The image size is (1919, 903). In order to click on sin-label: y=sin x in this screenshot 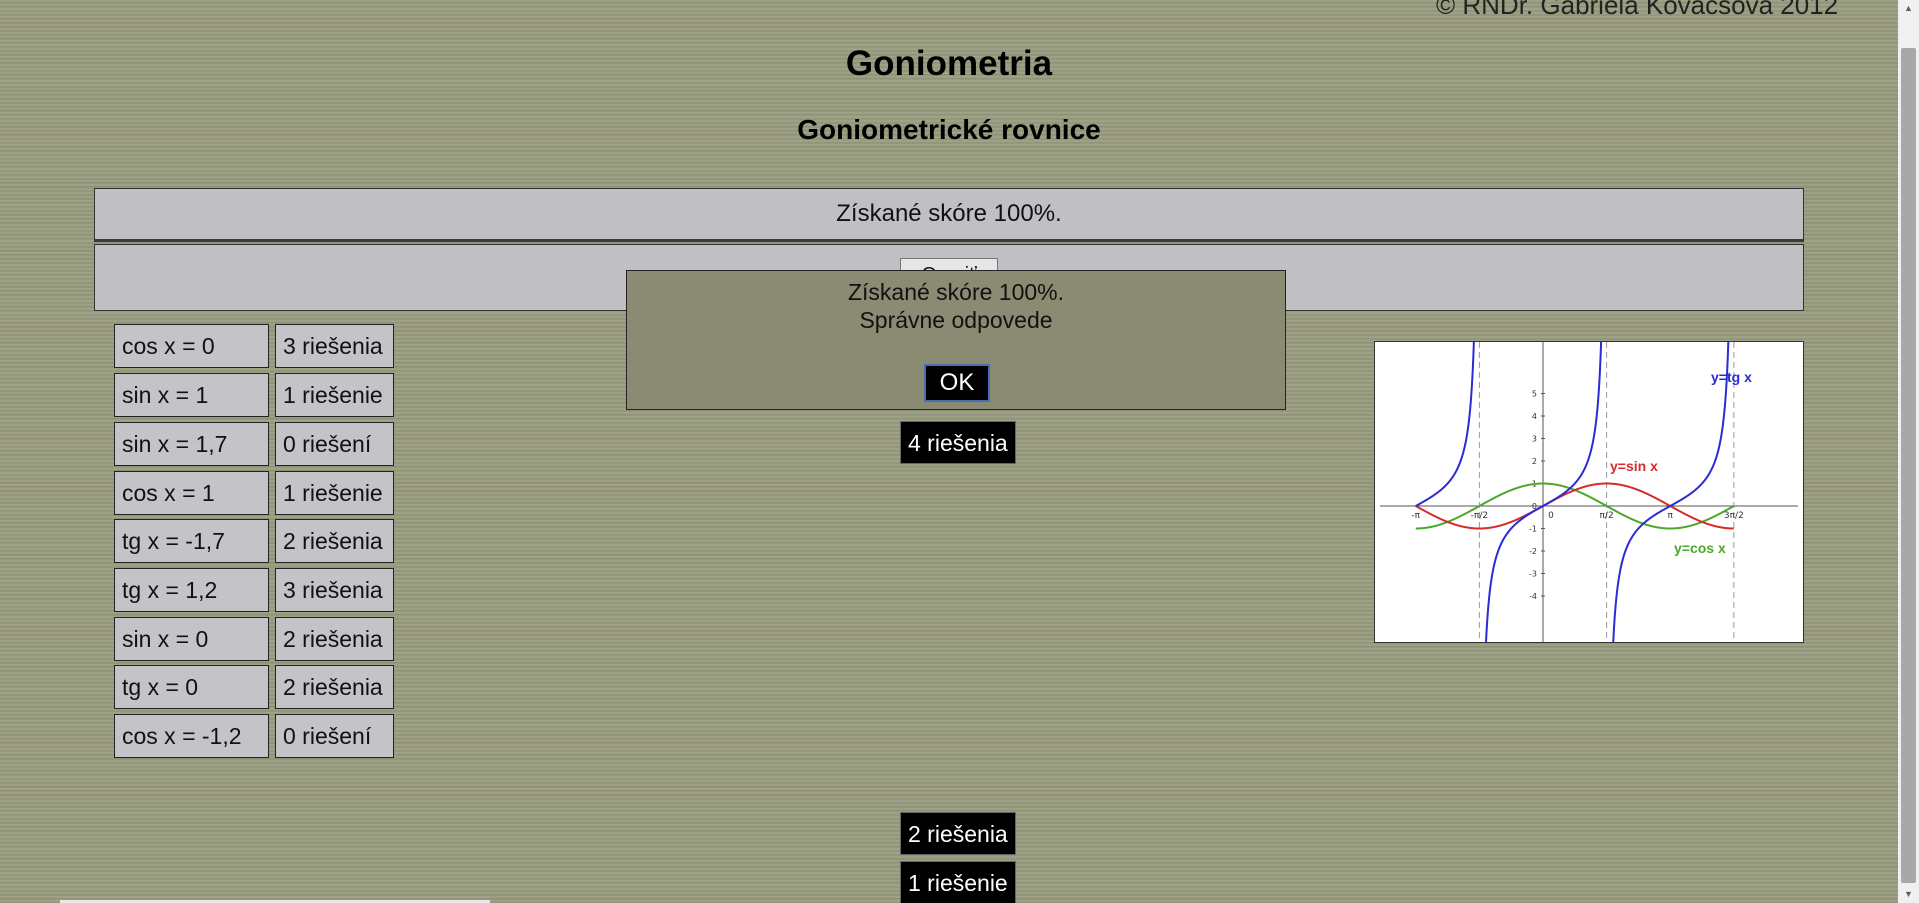, I will do `click(1634, 466)`.